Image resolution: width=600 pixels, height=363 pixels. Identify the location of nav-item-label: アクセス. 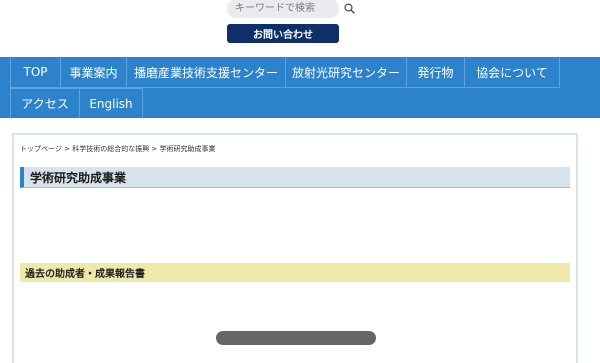
(45, 104).